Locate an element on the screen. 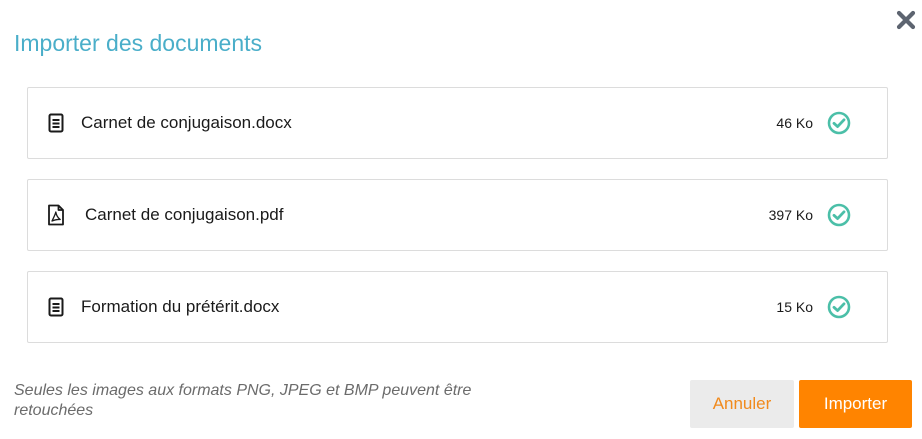 This screenshot has width=922, height=439. file-size: 46 Ko is located at coordinates (794, 123).